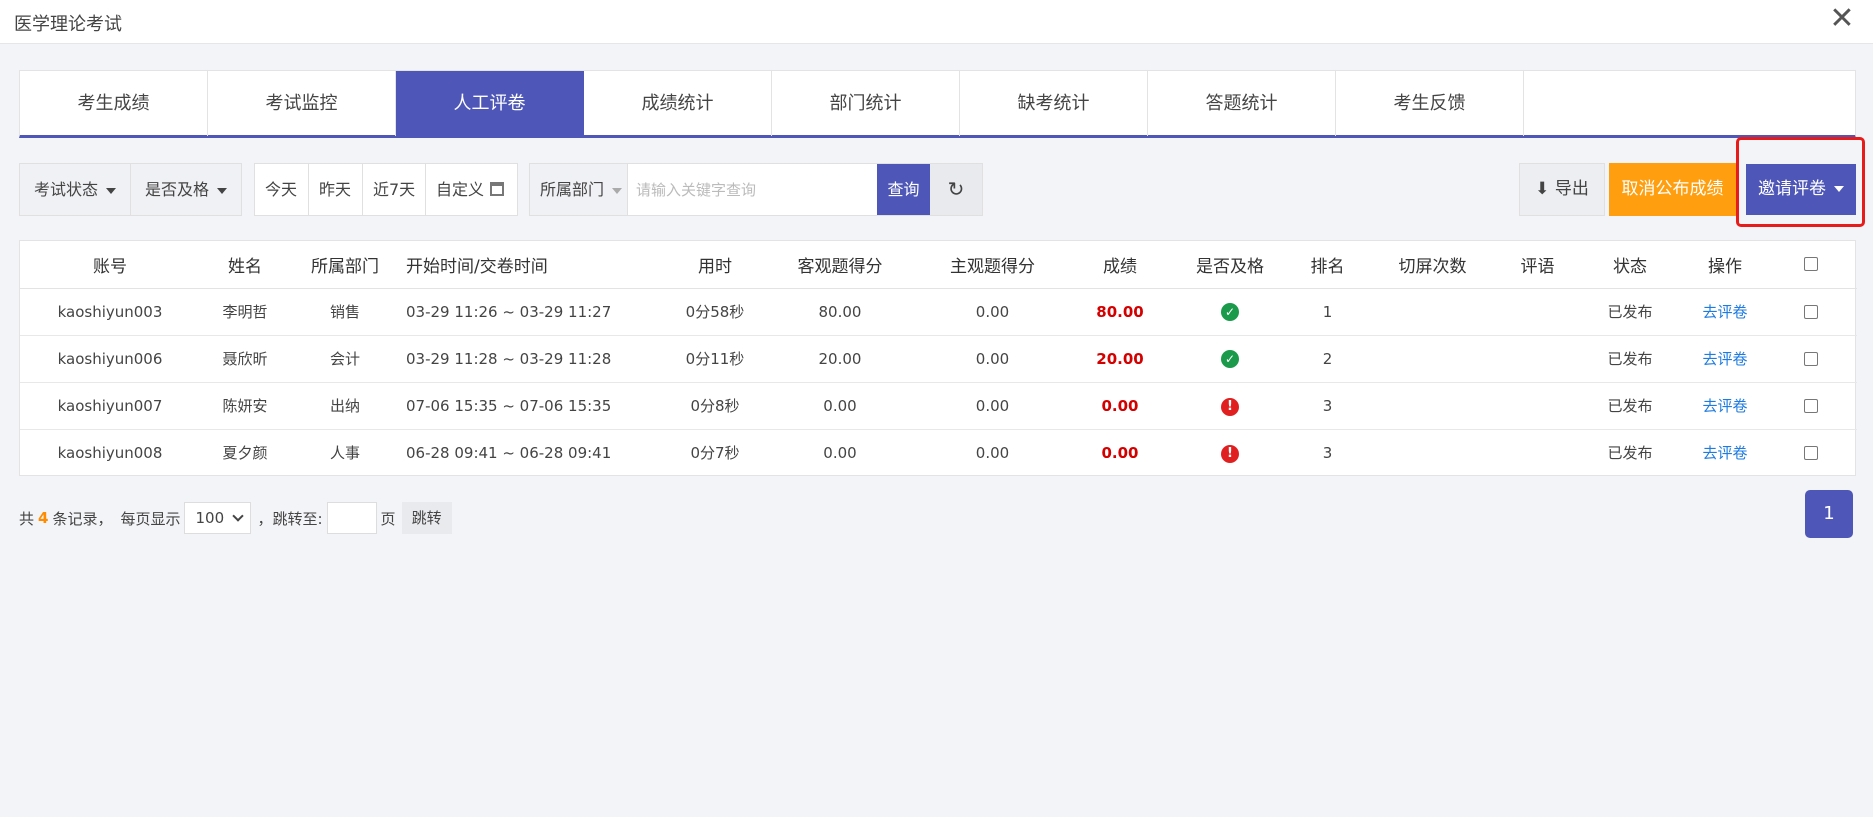 The height and width of the screenshot is (817, 1873). I want to click on passed-dropdown: 是否及格, so click(186, 189).